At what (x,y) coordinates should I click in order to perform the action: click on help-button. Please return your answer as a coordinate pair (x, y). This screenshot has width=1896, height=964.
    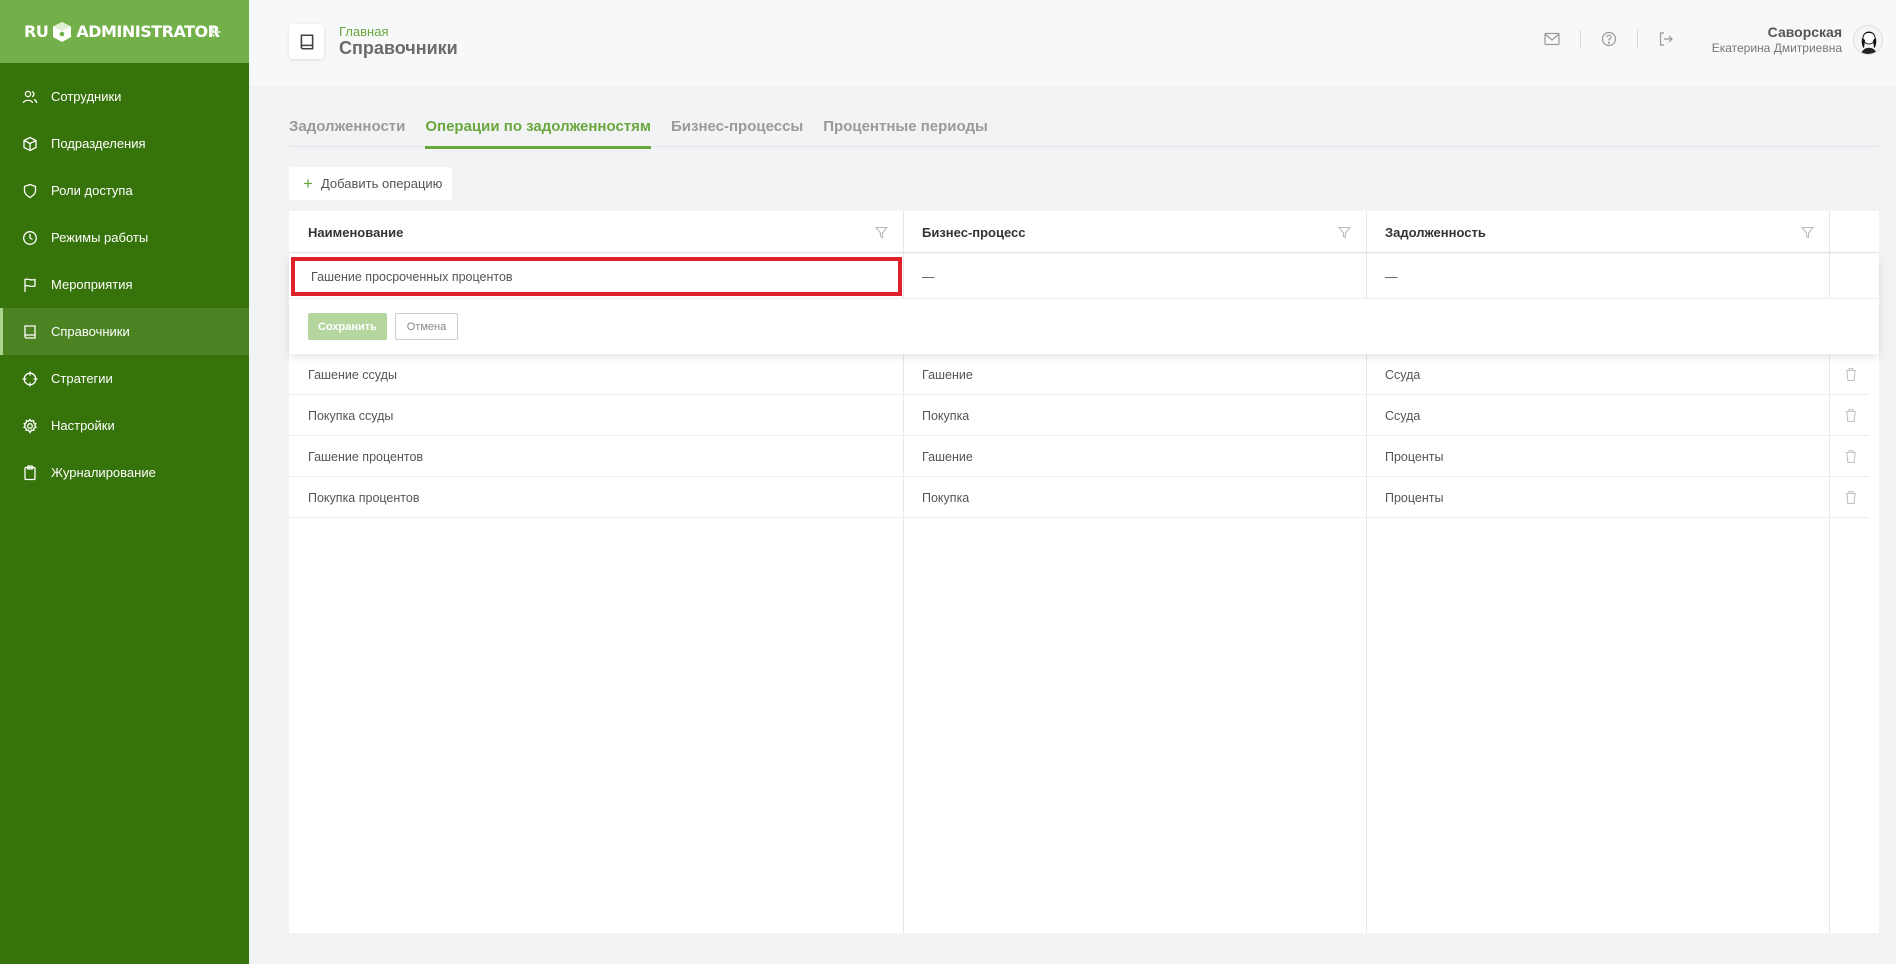
    Looking at the image, I should click on (1609, 39).